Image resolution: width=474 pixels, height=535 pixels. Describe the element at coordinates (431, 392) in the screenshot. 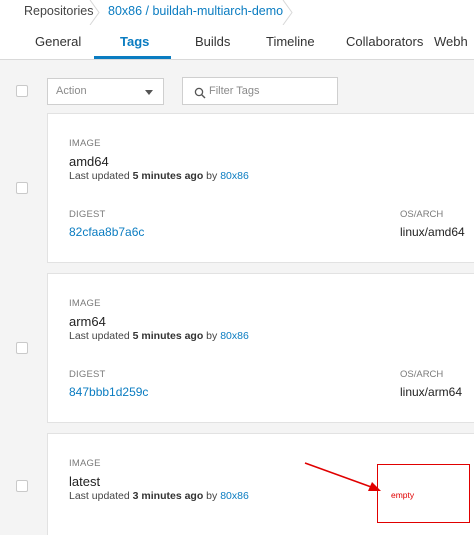

I see `osarch-value: linux/arm64` at that location.